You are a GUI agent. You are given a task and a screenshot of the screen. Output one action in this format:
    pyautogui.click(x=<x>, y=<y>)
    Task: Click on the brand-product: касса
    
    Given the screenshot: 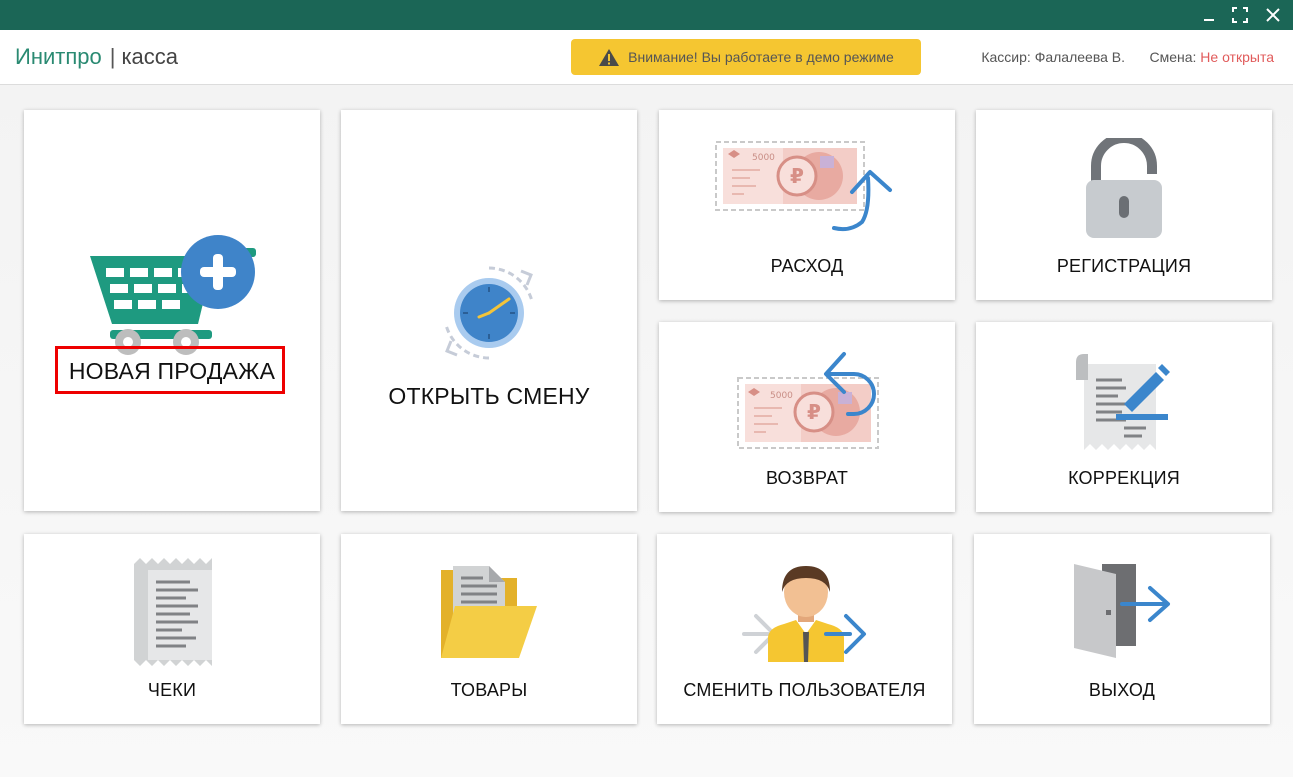 What is the action you would take?
    pyautogui.click(x=150, y=56)
    